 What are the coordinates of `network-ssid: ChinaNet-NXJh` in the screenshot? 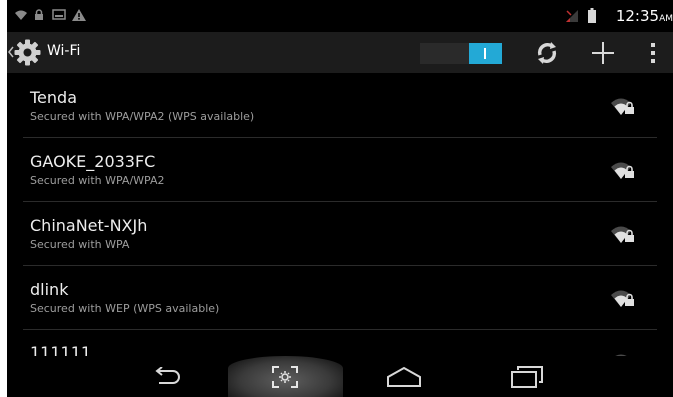 It's located at (89, 225).